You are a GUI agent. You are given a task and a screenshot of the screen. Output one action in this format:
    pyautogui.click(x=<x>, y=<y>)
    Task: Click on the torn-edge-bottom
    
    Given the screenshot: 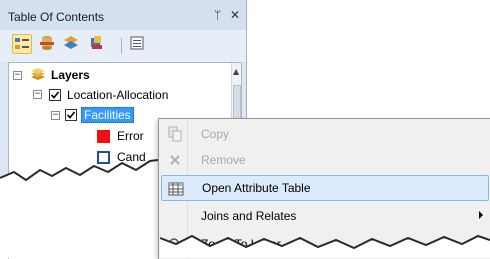 What is the action you would take?
    pyautogui.click(x=324, y=246)
    